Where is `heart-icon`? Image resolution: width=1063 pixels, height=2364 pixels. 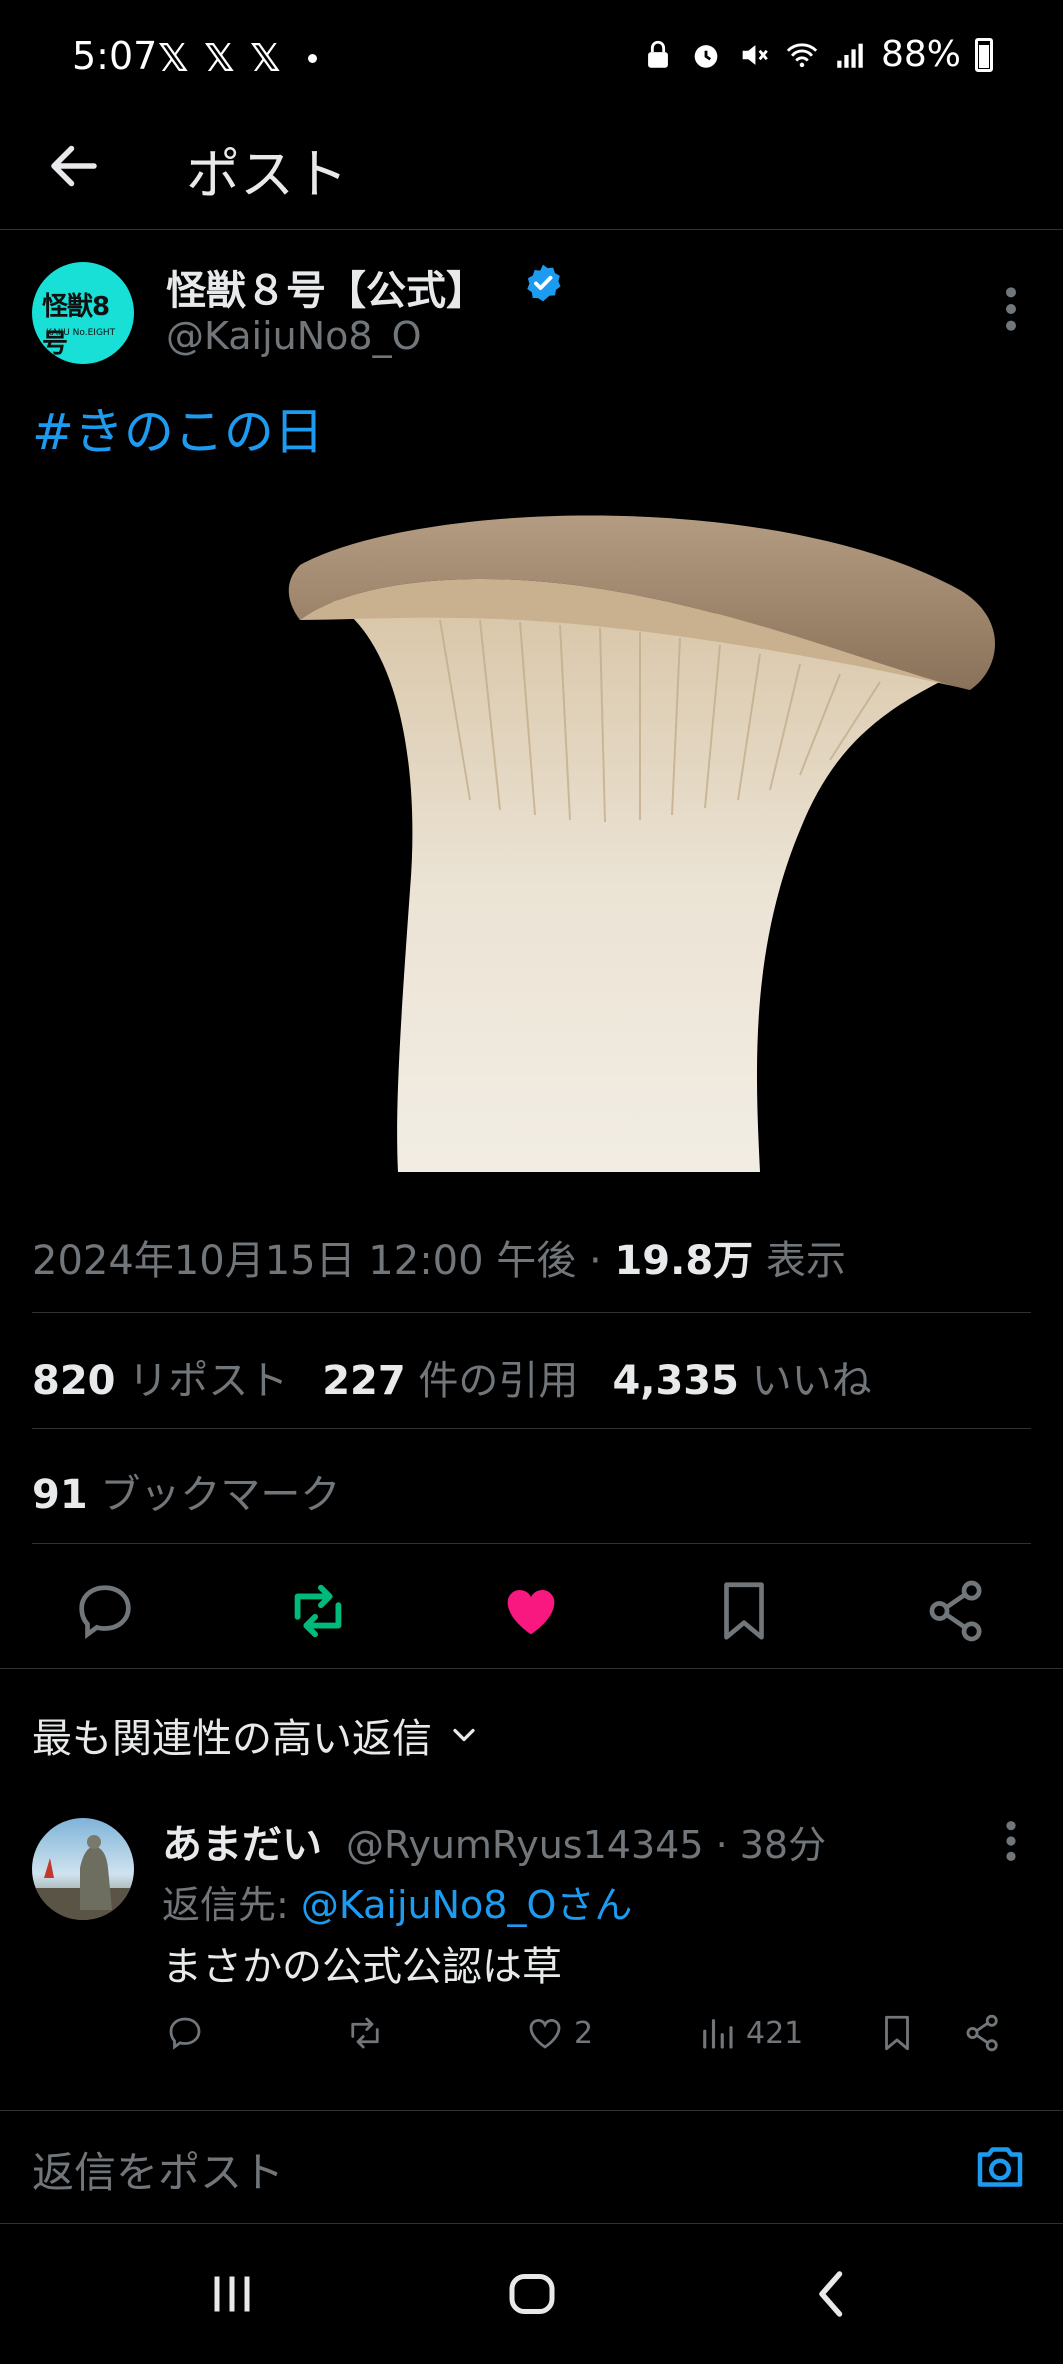 heart-icon is located at coordinates (545, 2034).